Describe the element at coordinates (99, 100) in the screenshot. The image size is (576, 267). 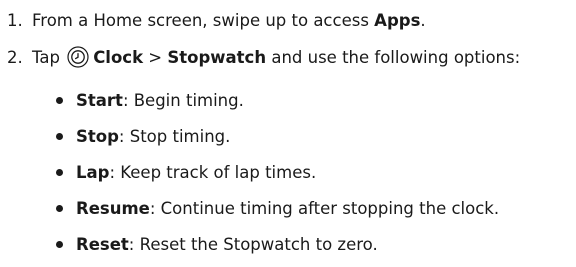
I see `option-name: Start` at that location.